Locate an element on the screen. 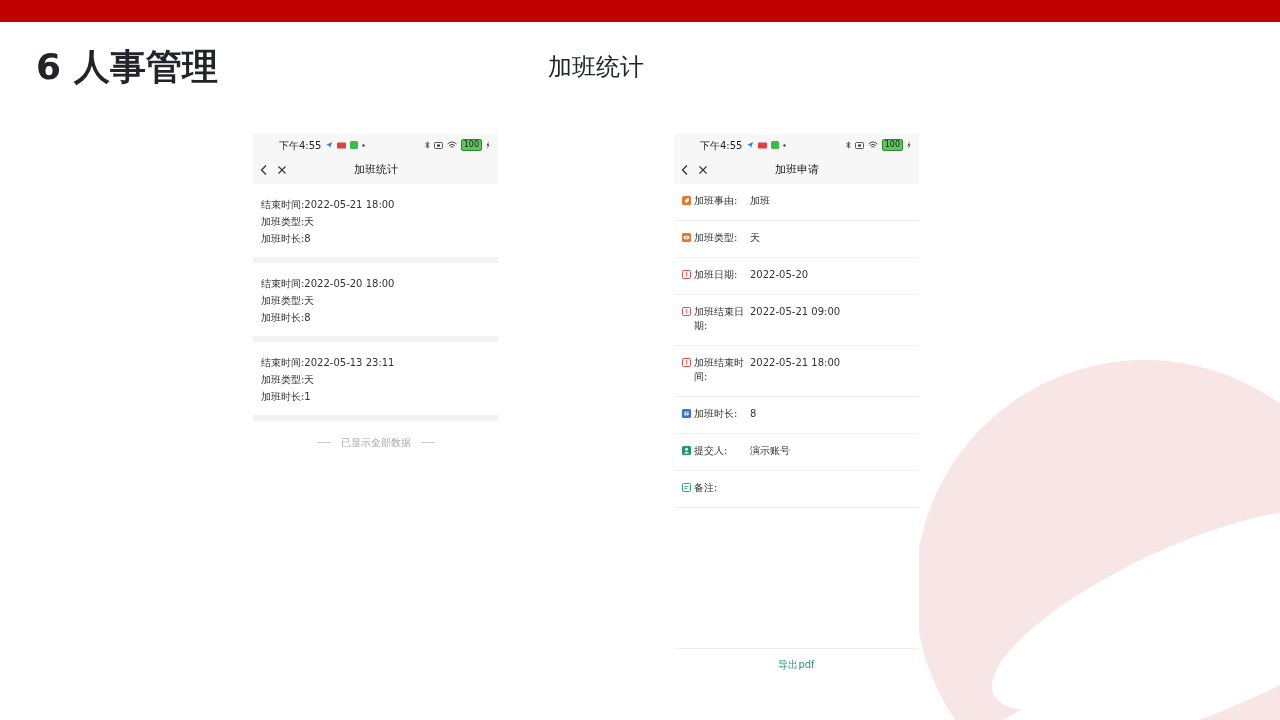  record-line: 结束时间:2022-05-21 18:00 is located at coordinates (328, 205).